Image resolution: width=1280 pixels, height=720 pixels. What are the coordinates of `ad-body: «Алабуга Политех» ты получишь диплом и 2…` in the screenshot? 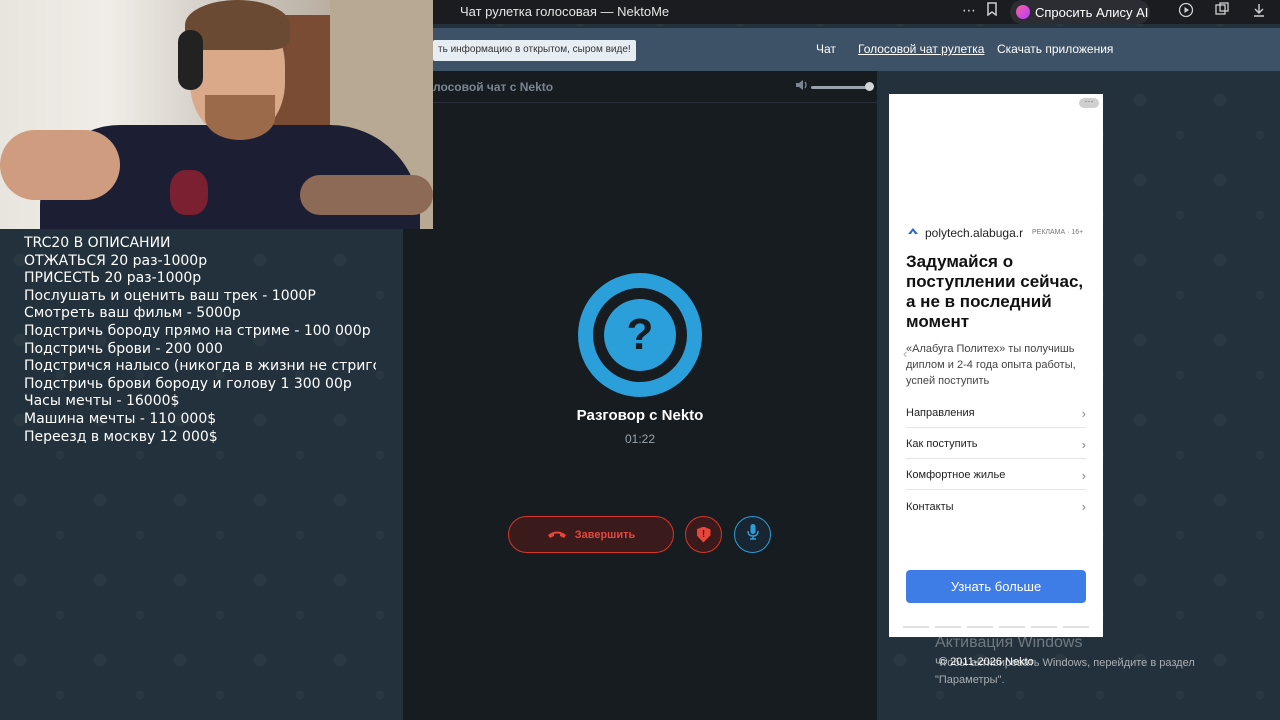 It's located at (991, 365).